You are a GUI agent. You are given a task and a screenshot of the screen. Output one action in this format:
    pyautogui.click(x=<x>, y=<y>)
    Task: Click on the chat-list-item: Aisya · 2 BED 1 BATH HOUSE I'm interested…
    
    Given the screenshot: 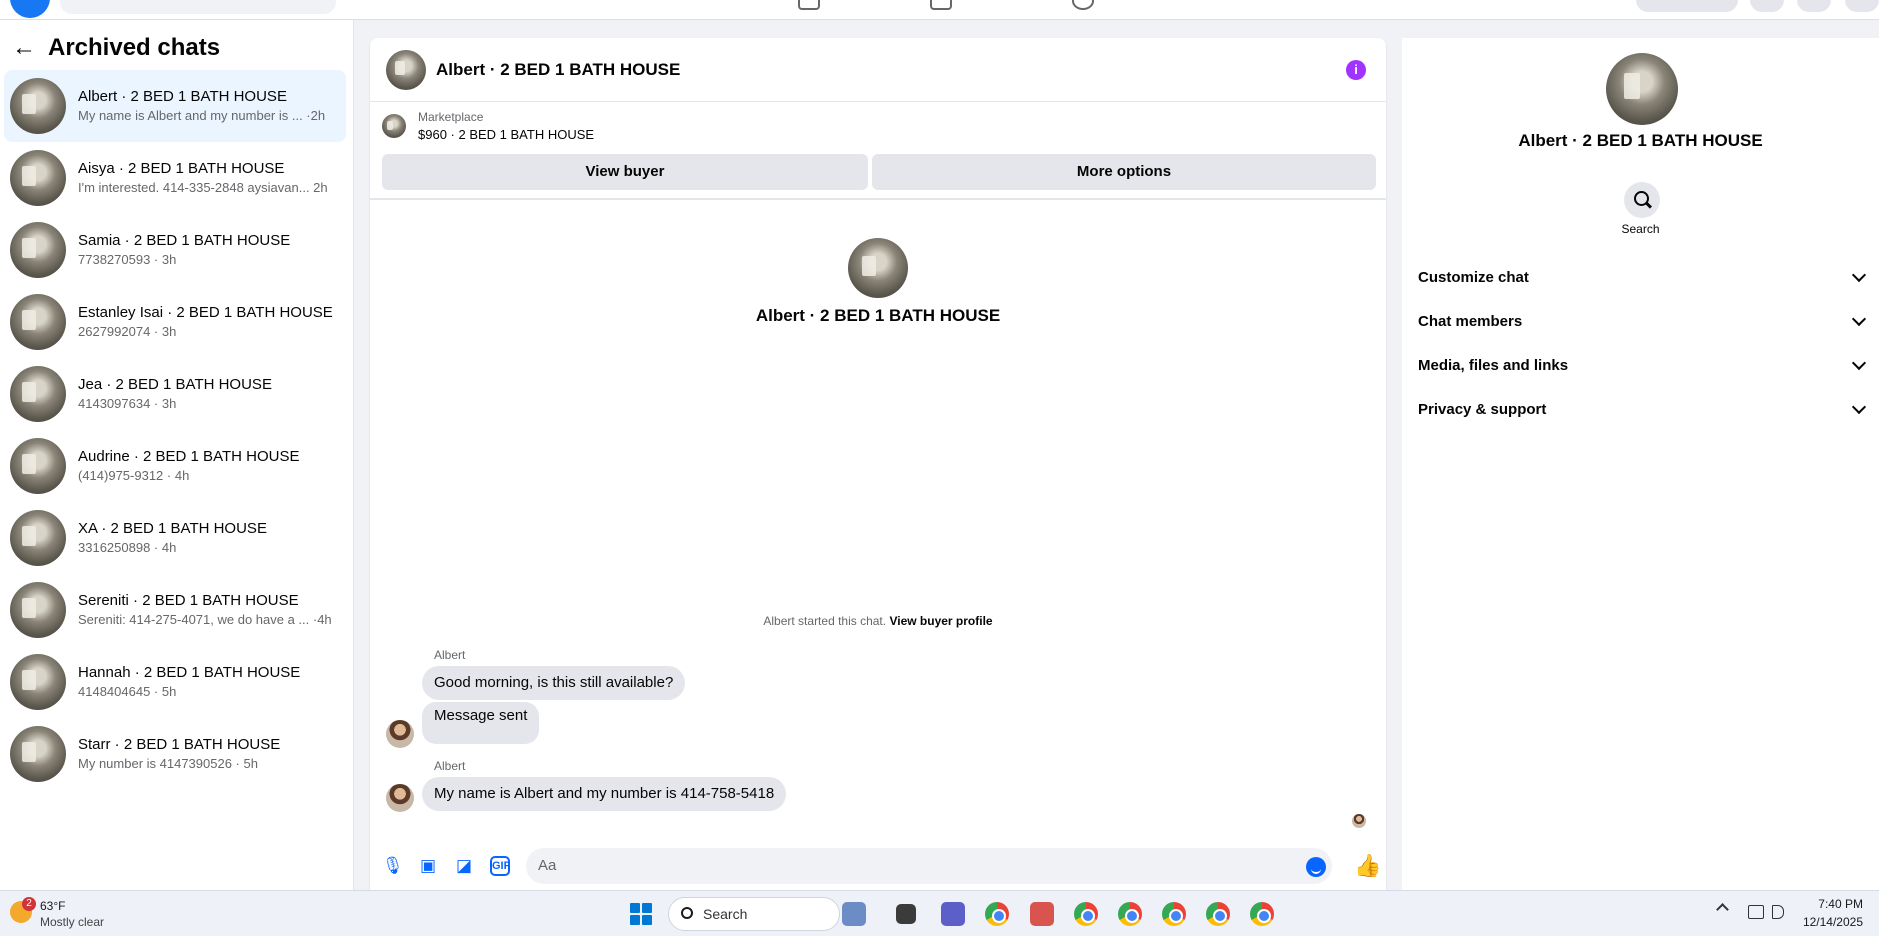 What is the action you would take?
    pyautogui.click(x=175, y=178)
    